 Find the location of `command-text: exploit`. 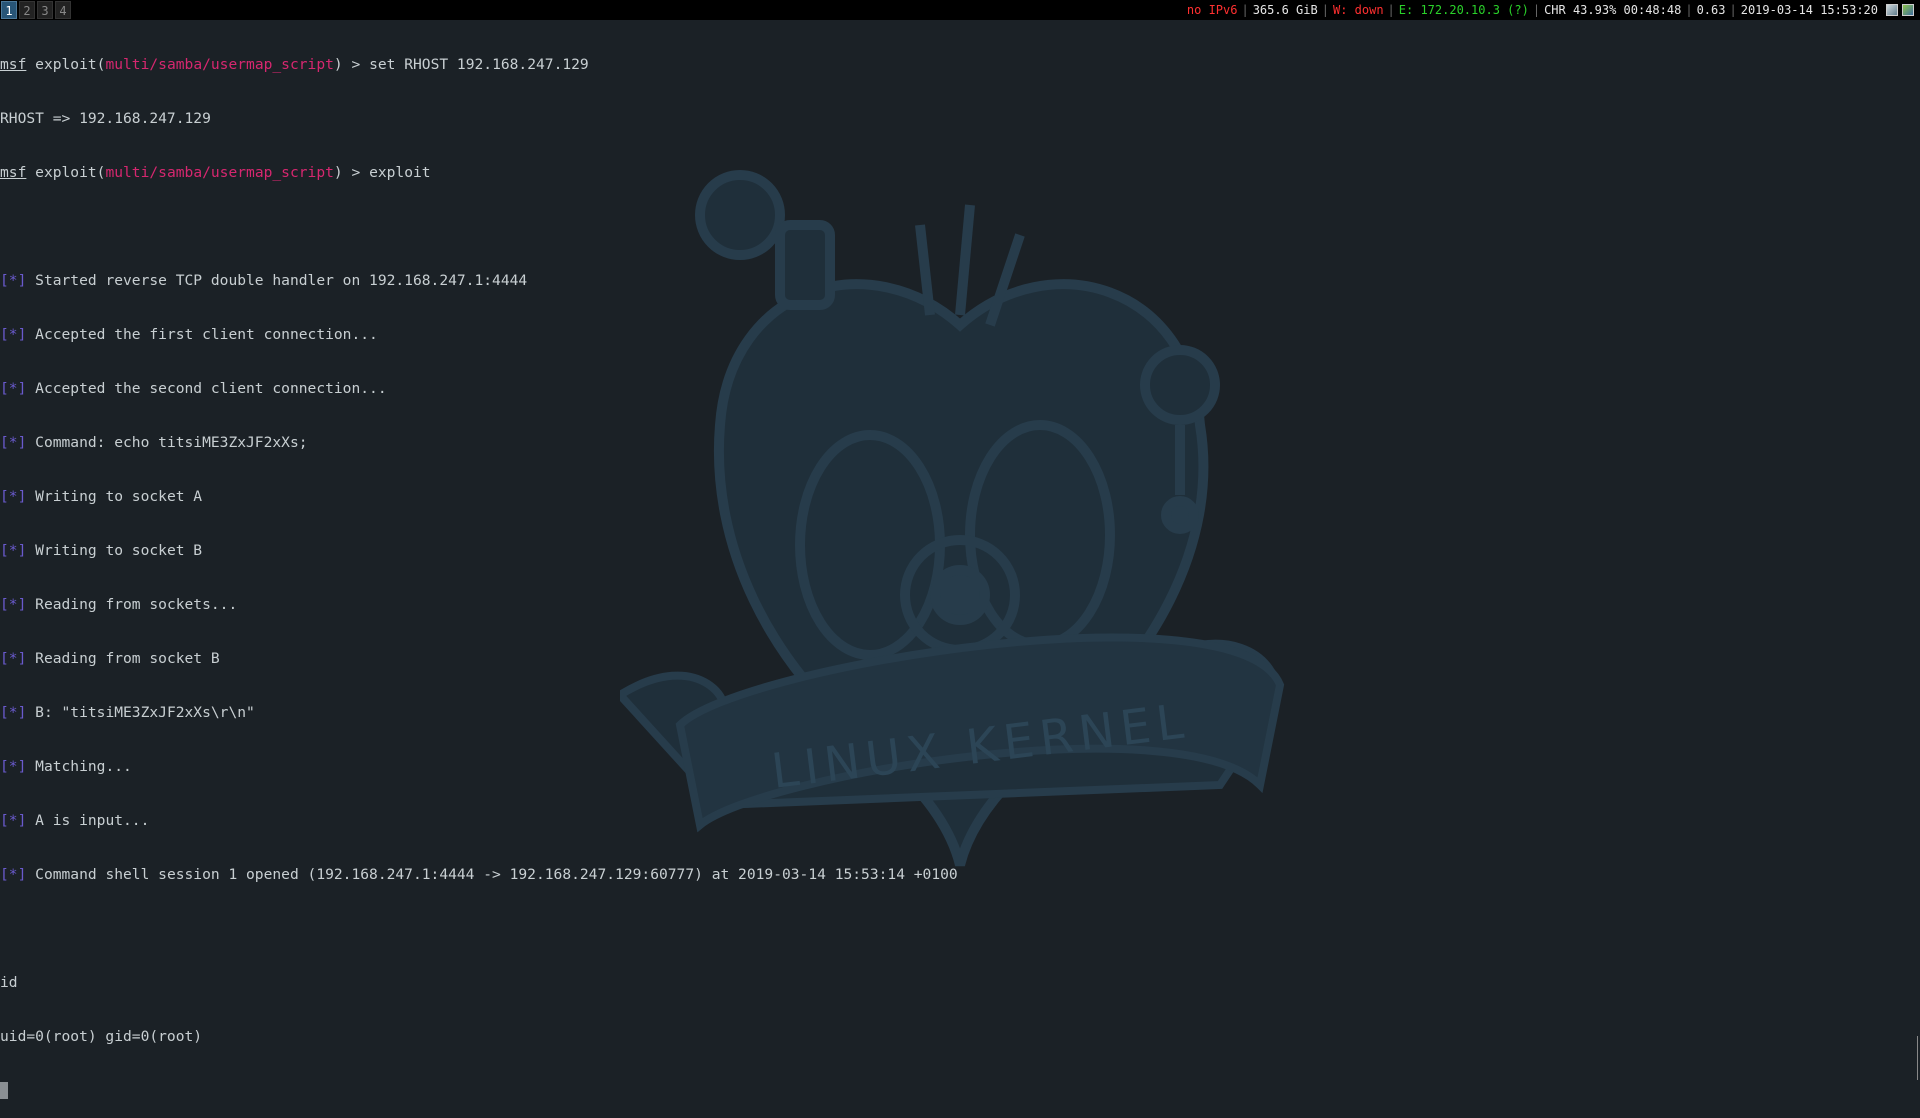

command-text: exploit is located at coordinates (400, 172).